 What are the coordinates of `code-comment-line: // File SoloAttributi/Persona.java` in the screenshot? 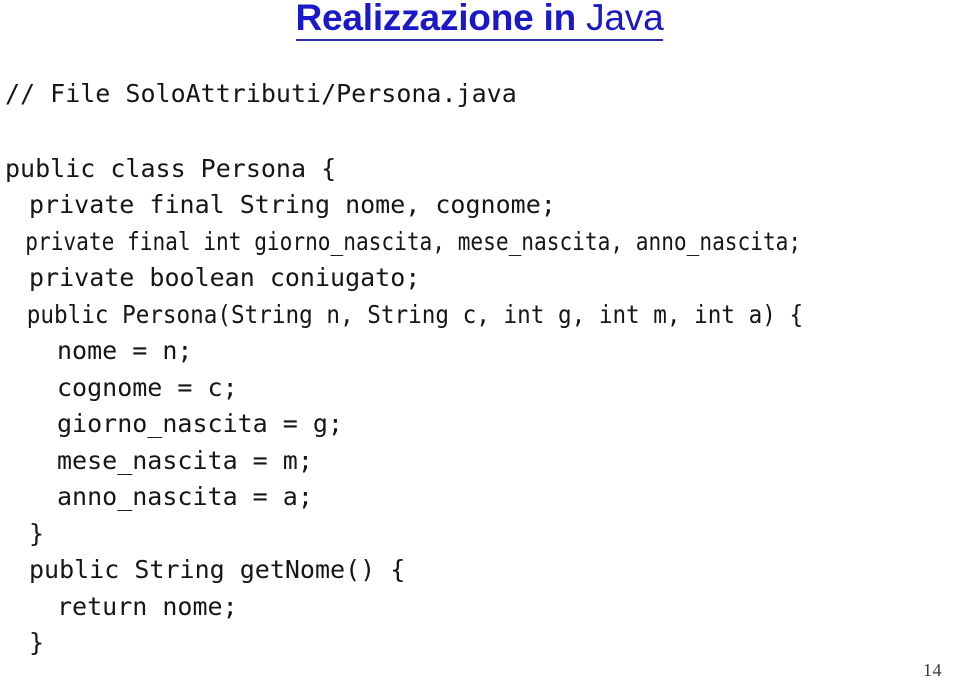 It's located at (261, 93).